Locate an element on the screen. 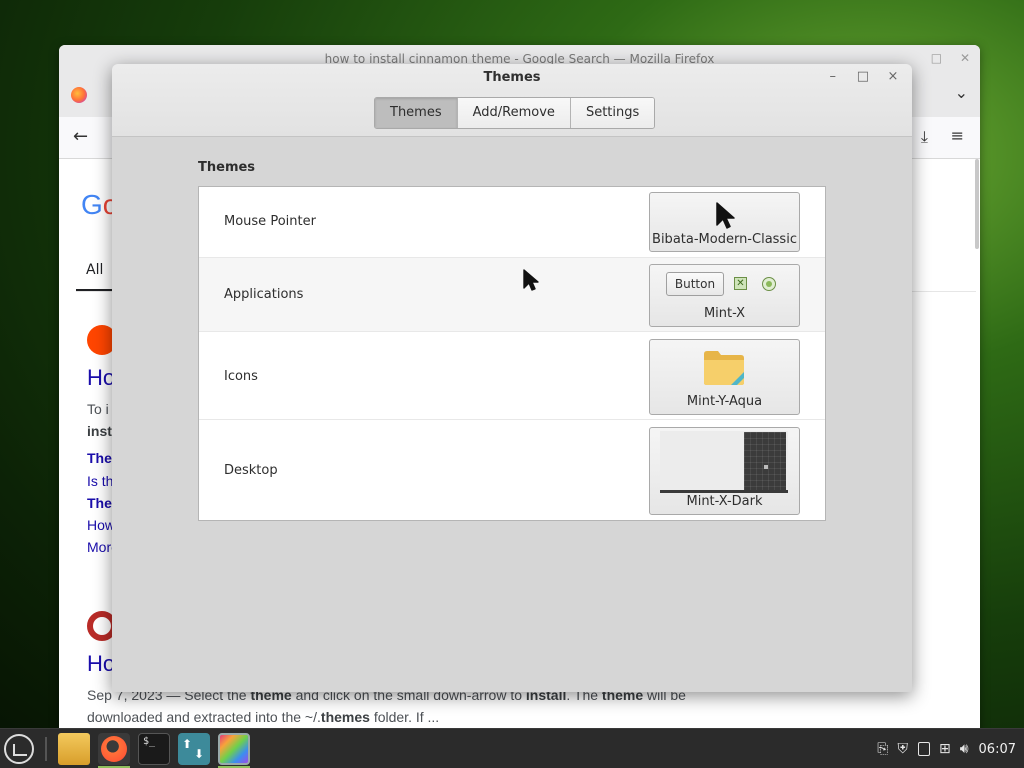  theme-row-icons: Icons Mint-Y-Aqua is located at coordinates (512, 376).